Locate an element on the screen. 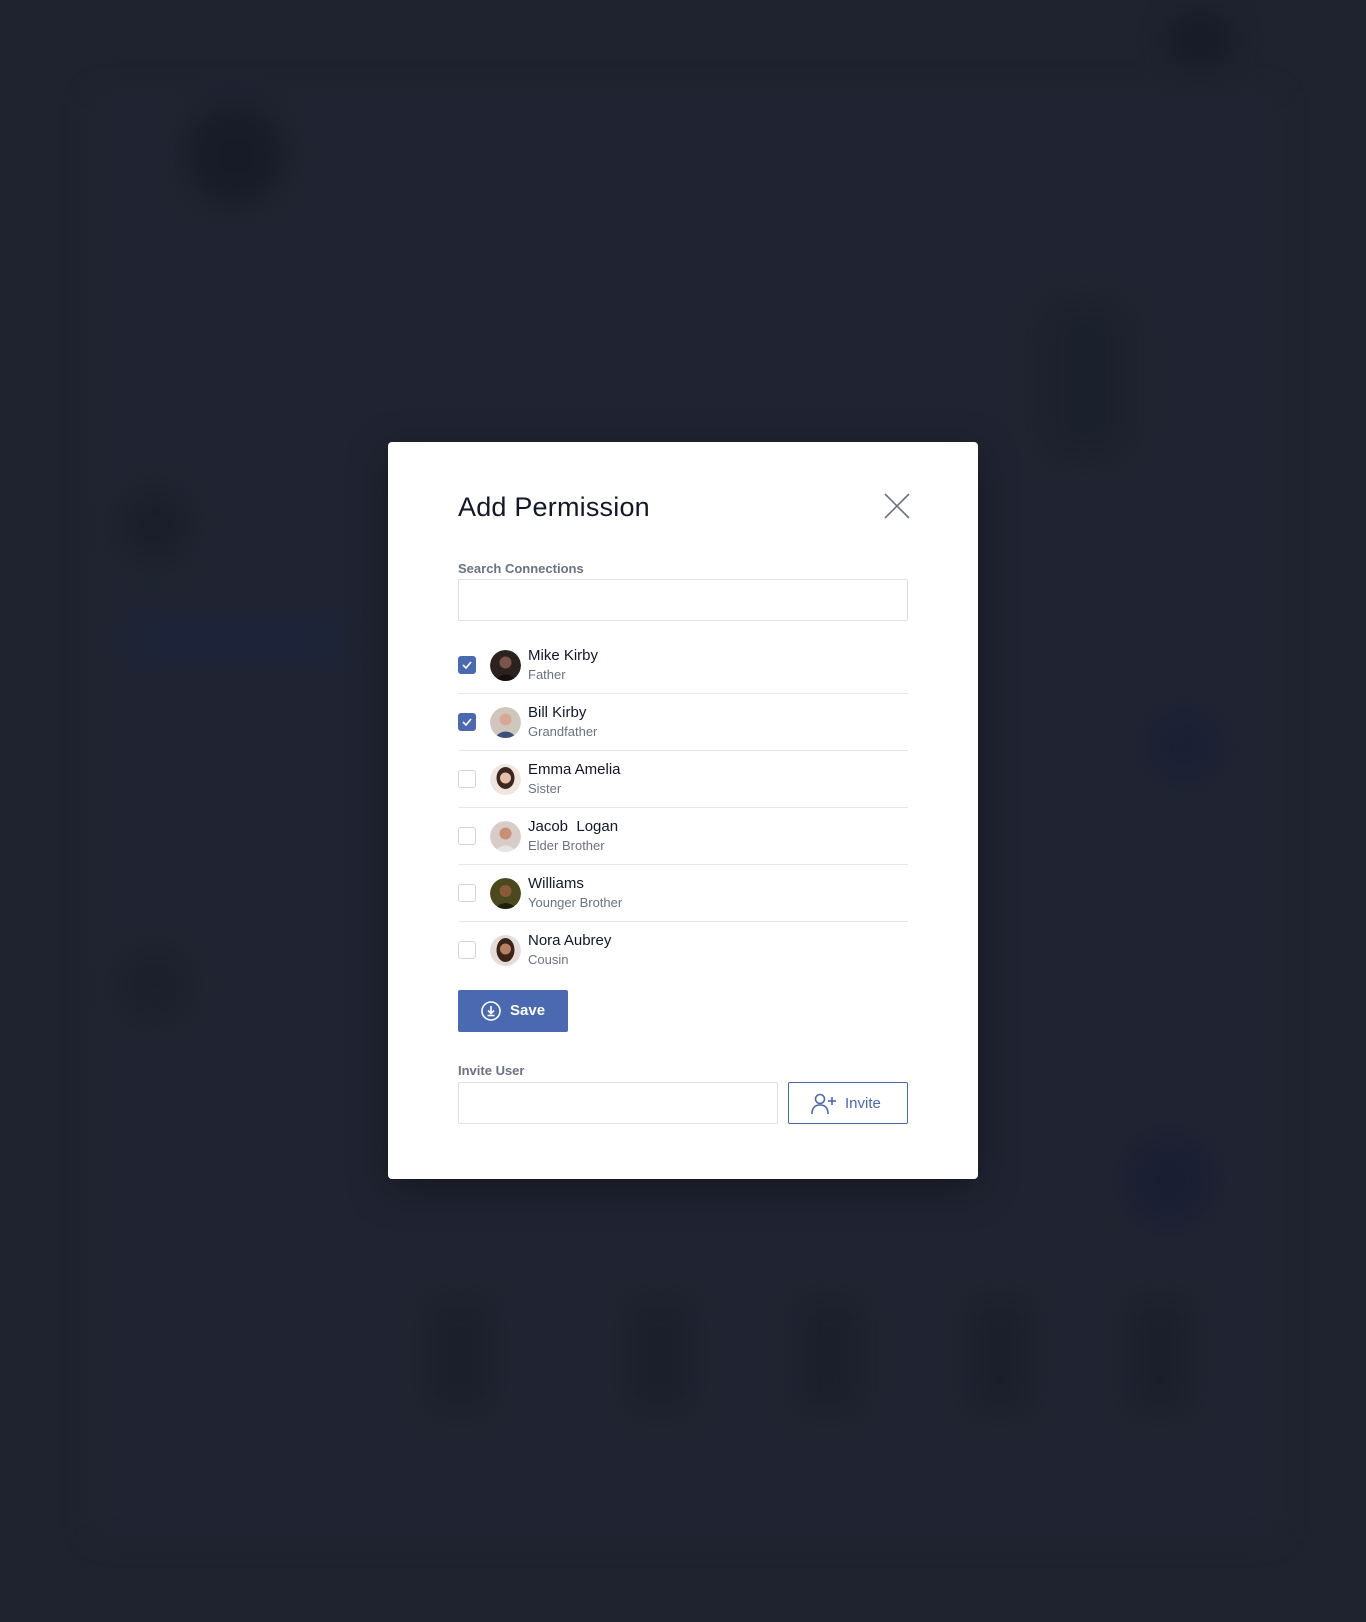 Image resolution: width=1366 pixels, height=1622 pixels. connection-row: Jacob Logan Elder Brother is located at coordinates (683, 836).